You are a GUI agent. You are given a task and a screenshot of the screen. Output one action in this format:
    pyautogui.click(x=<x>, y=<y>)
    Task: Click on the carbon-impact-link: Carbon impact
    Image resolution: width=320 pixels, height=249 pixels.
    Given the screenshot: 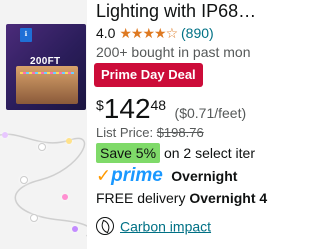 What is the action you would take?
    pyautogui.click(x=165, y=226)
    